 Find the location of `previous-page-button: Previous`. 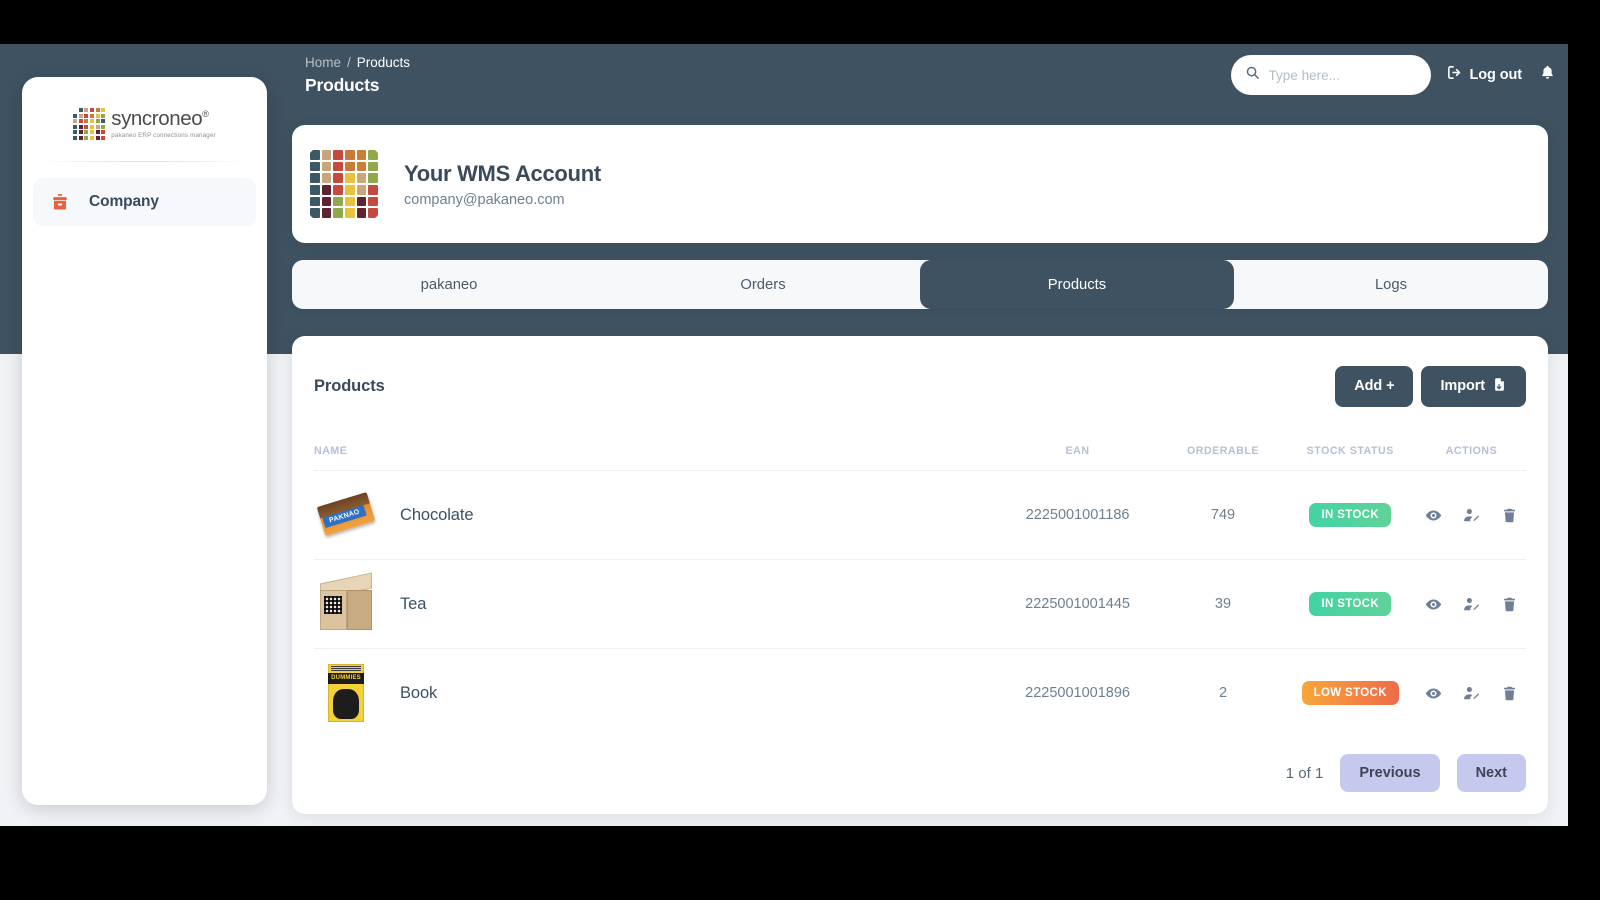

previous-page-button: Previous is located at coordinates (1390, 773).